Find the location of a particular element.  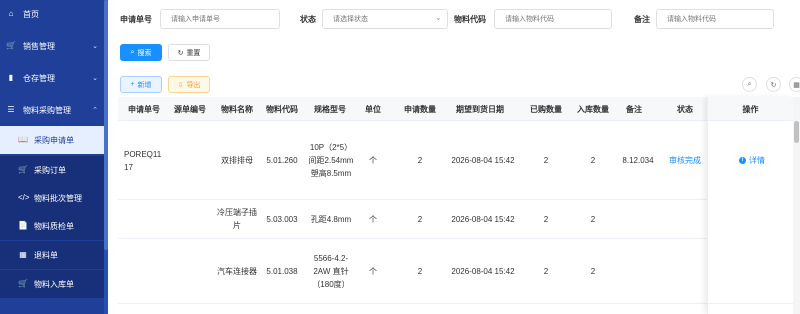

sidebar-item-inventory: ▮ 仓存管理 ⌄ is located at coordinates (54, 78).